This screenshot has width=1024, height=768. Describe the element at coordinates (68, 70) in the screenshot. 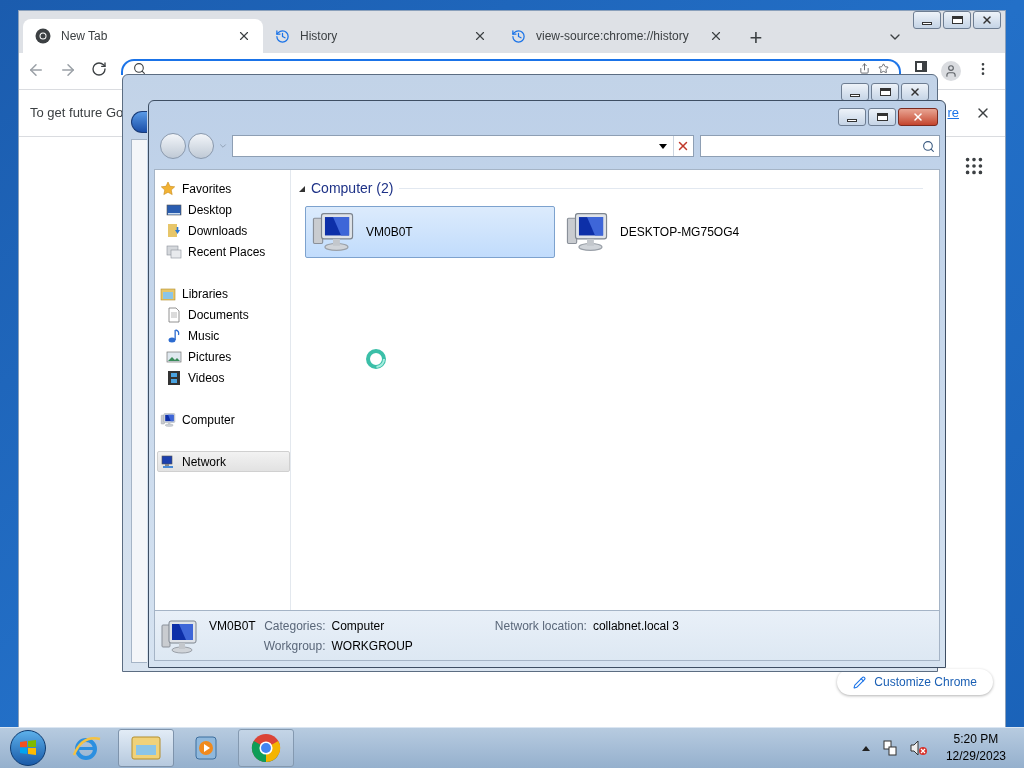

I see `forward-icon` at that location.